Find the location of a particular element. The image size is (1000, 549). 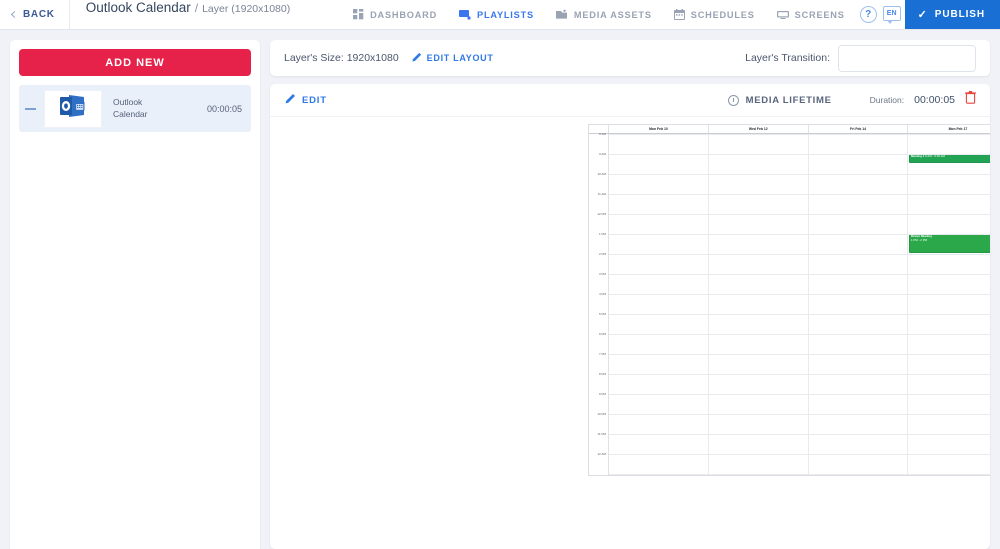

publish-button: ✓ PUBLISH is located at coordinates (952, 14).